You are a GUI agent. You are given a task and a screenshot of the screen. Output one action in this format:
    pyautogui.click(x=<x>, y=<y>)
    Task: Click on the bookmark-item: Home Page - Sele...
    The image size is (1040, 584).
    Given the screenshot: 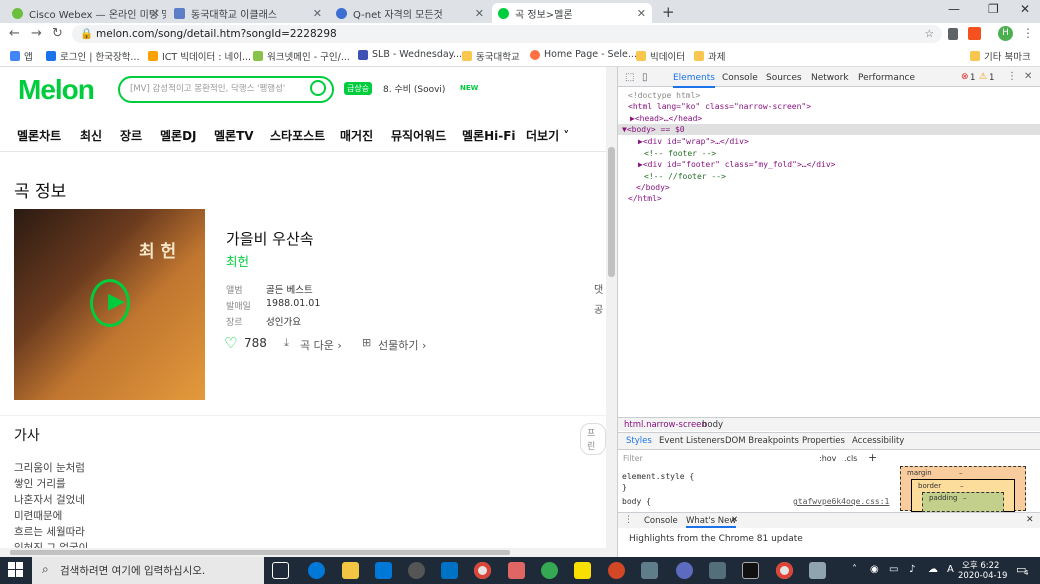 What is the action you would take?
    pyautogui.click(x=583, y=54)
    